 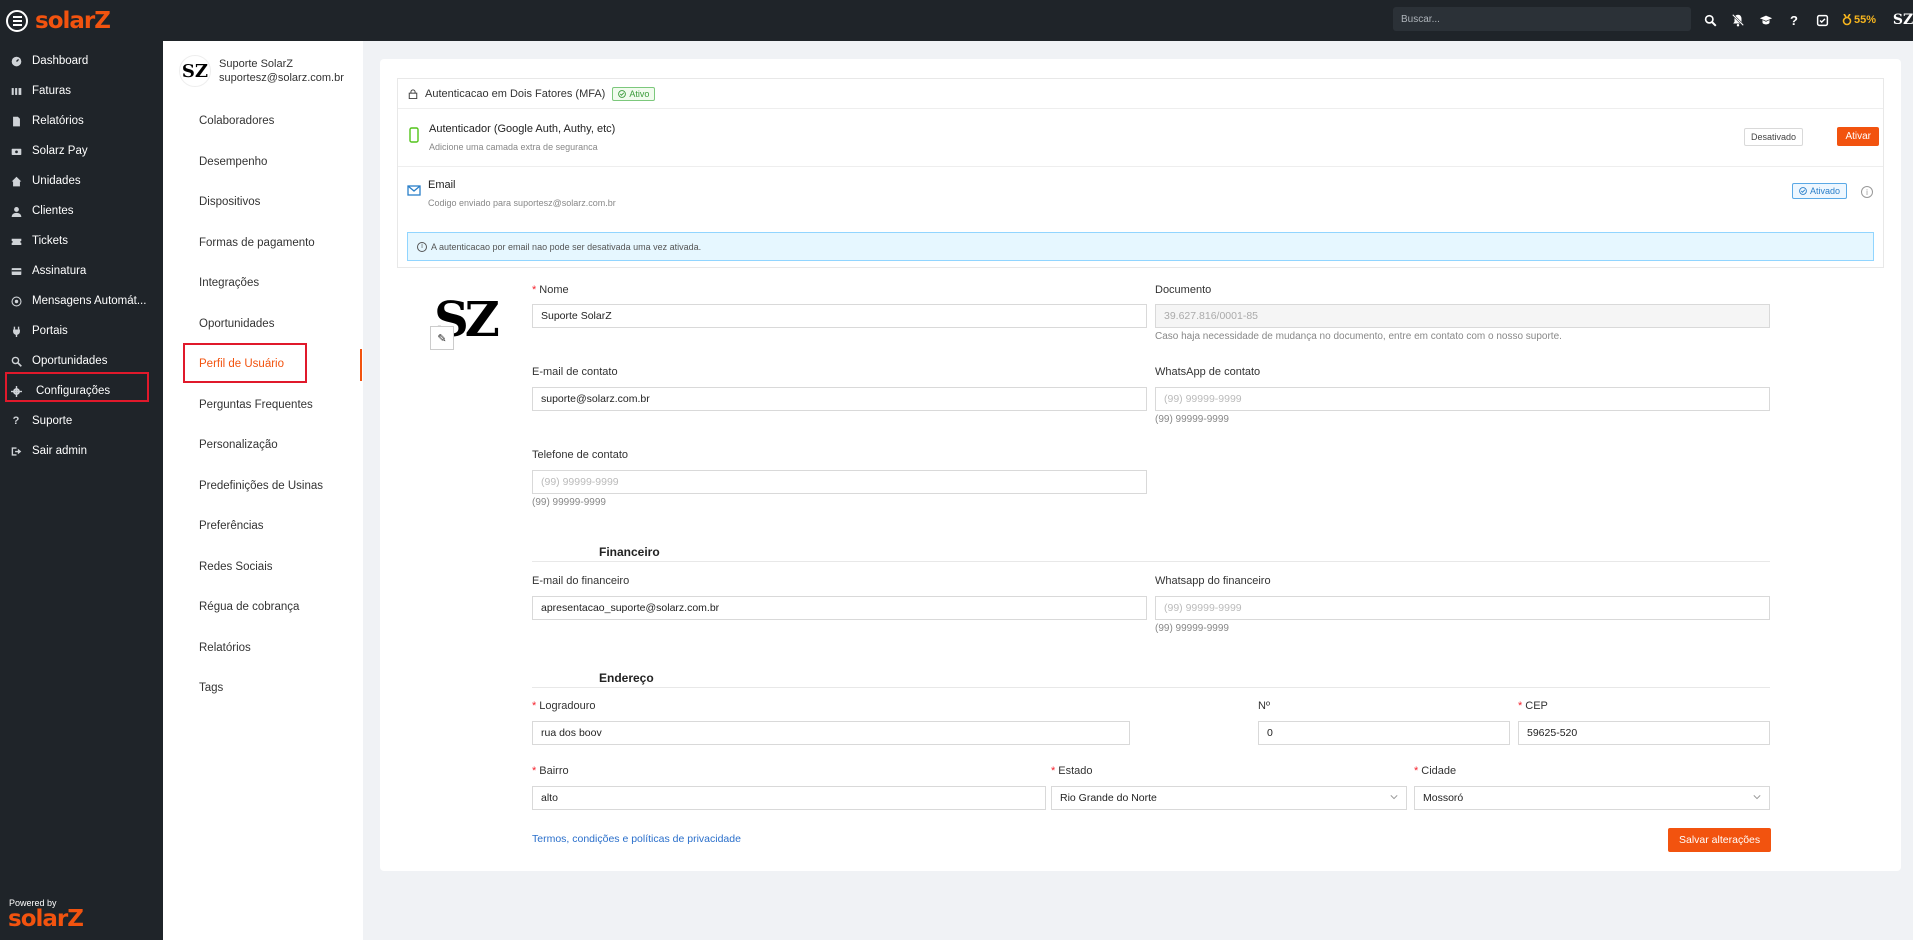 I want to click on sidebar-item-clientes: Clientes, so click(x=81, y=211).